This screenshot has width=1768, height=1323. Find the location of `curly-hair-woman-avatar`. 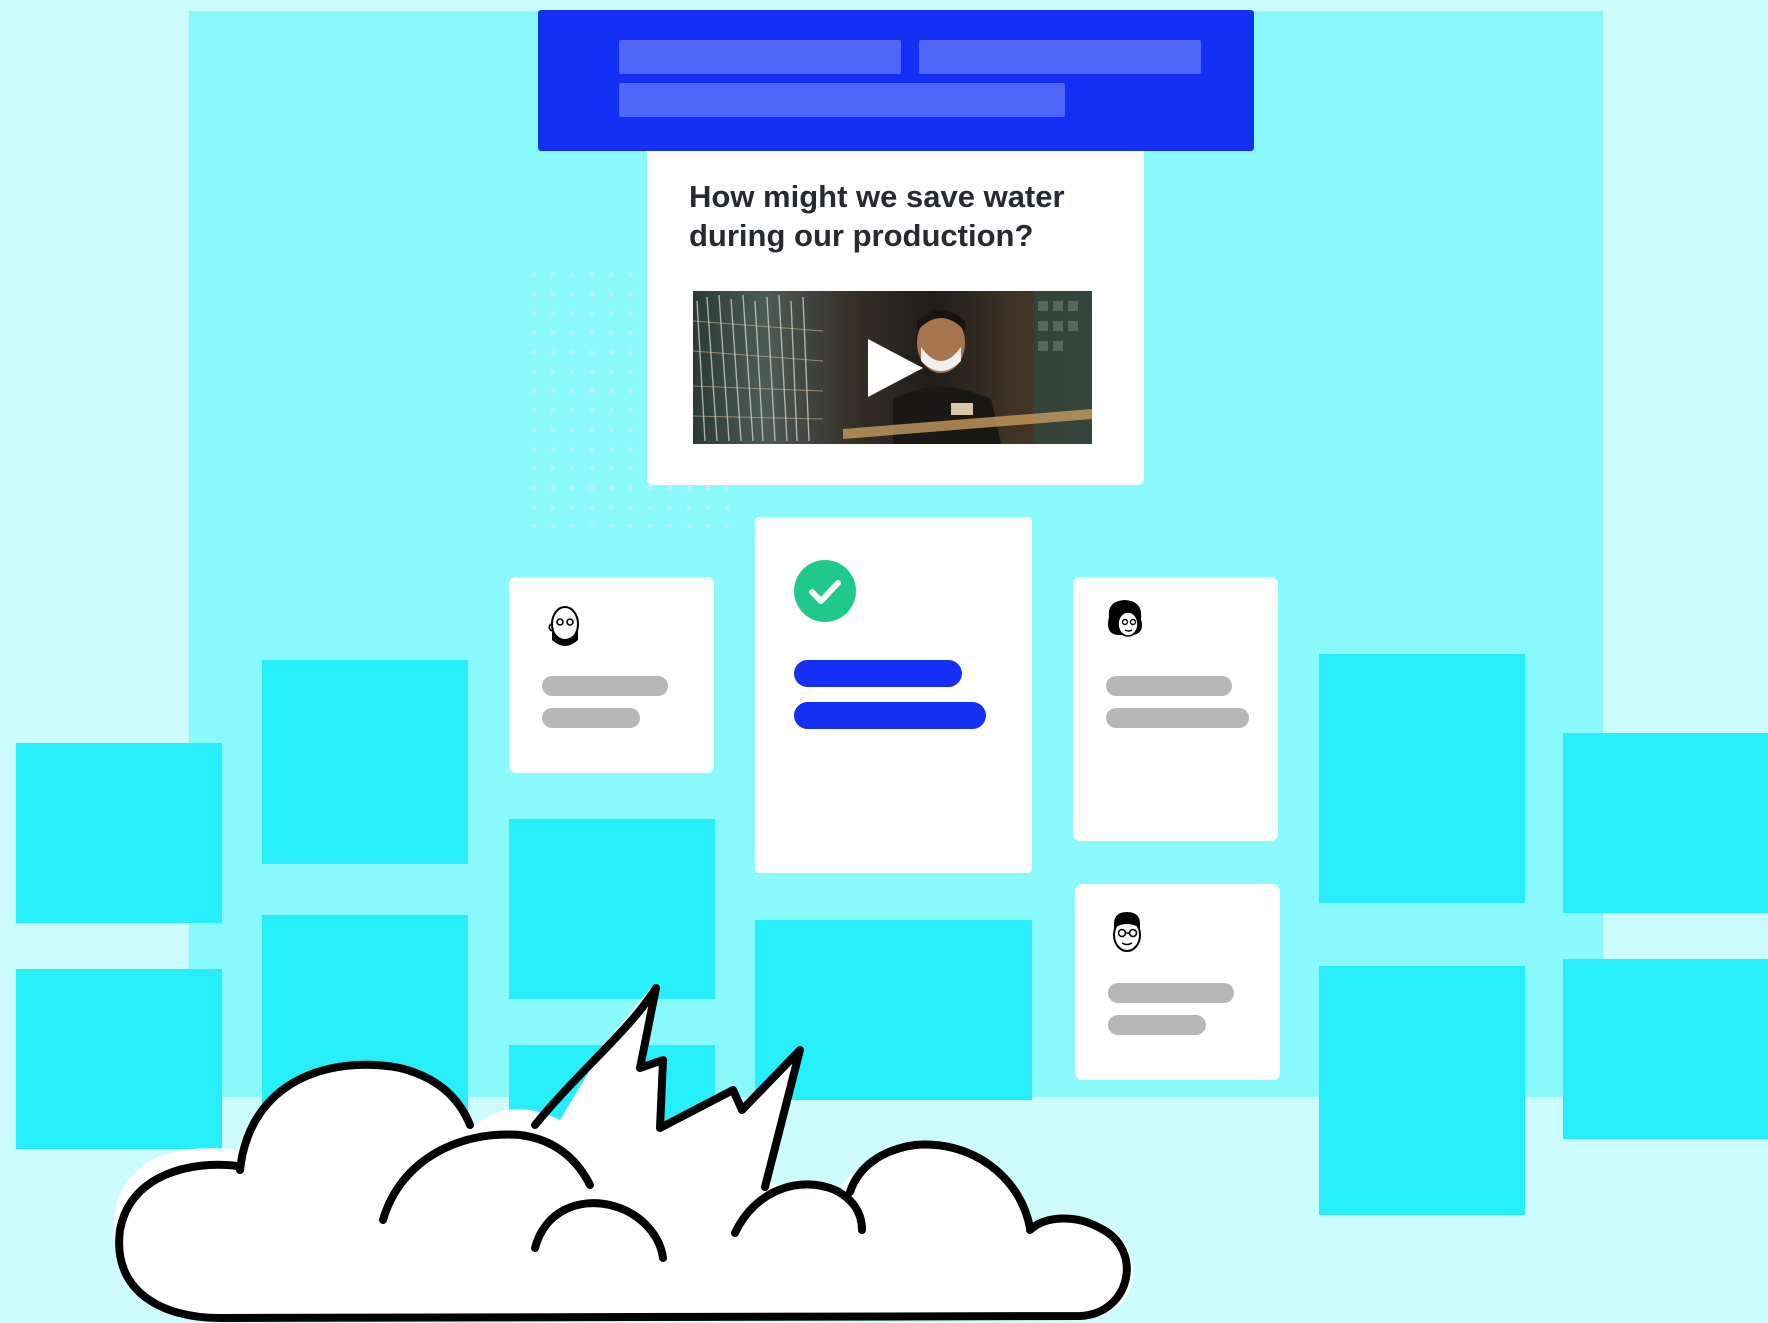

curly-hair-woman-avatar is located at coordinates (1125, 618).